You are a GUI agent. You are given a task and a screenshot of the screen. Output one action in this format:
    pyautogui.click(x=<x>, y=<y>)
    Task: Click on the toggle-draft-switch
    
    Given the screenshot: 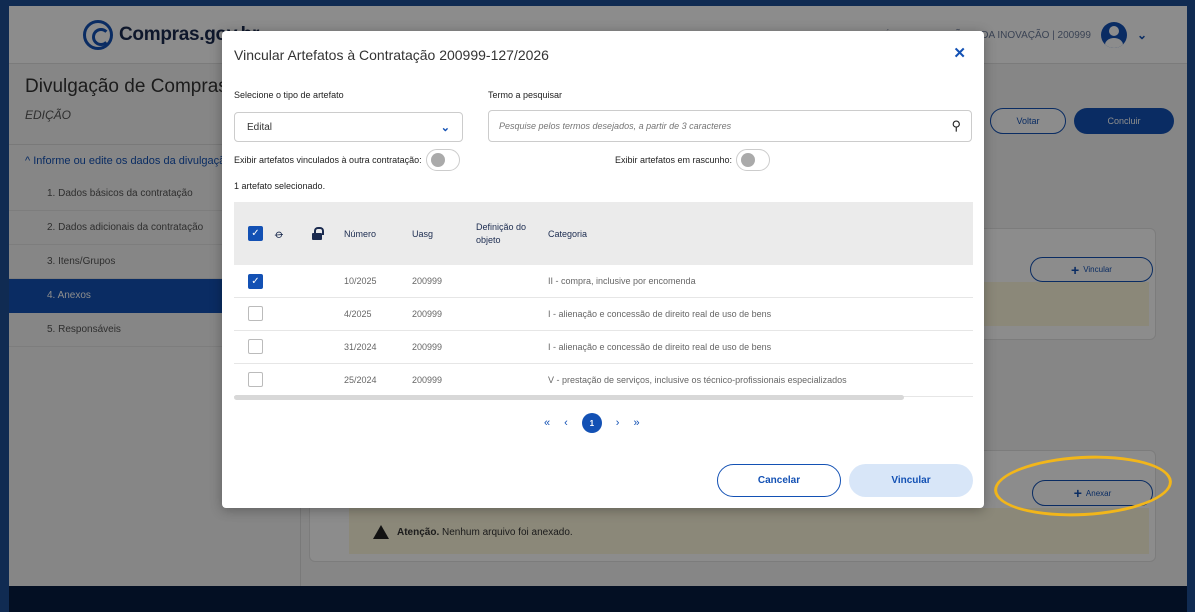 What is the action you would take?
    pyautogui.click(x=753, y=160)
    